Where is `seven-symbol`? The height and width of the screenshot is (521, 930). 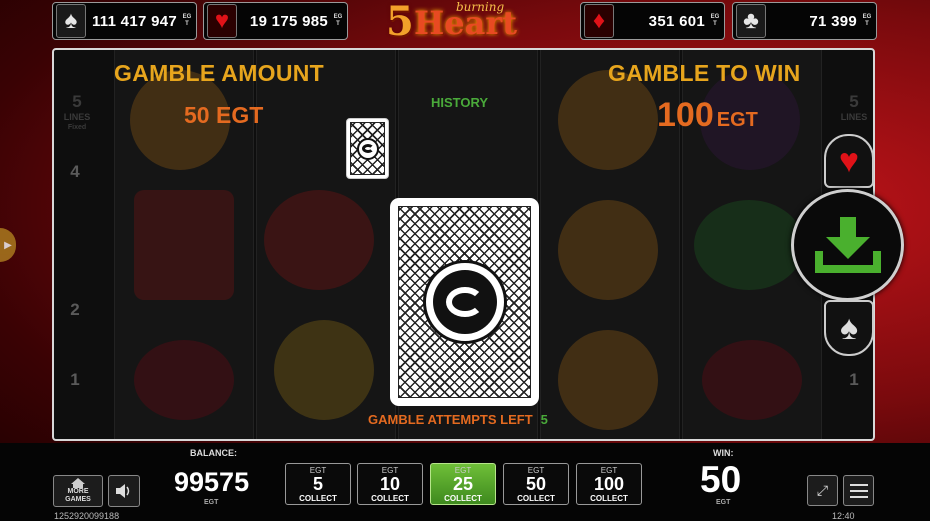
seven-symbol is located at coordinates (184, 245).